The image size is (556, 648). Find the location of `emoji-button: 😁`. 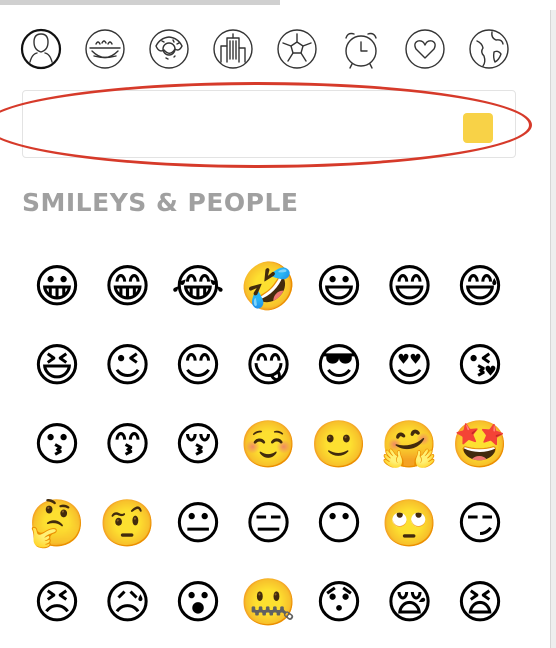

emoji-button: 😁 is located at coordinates (128, 286).